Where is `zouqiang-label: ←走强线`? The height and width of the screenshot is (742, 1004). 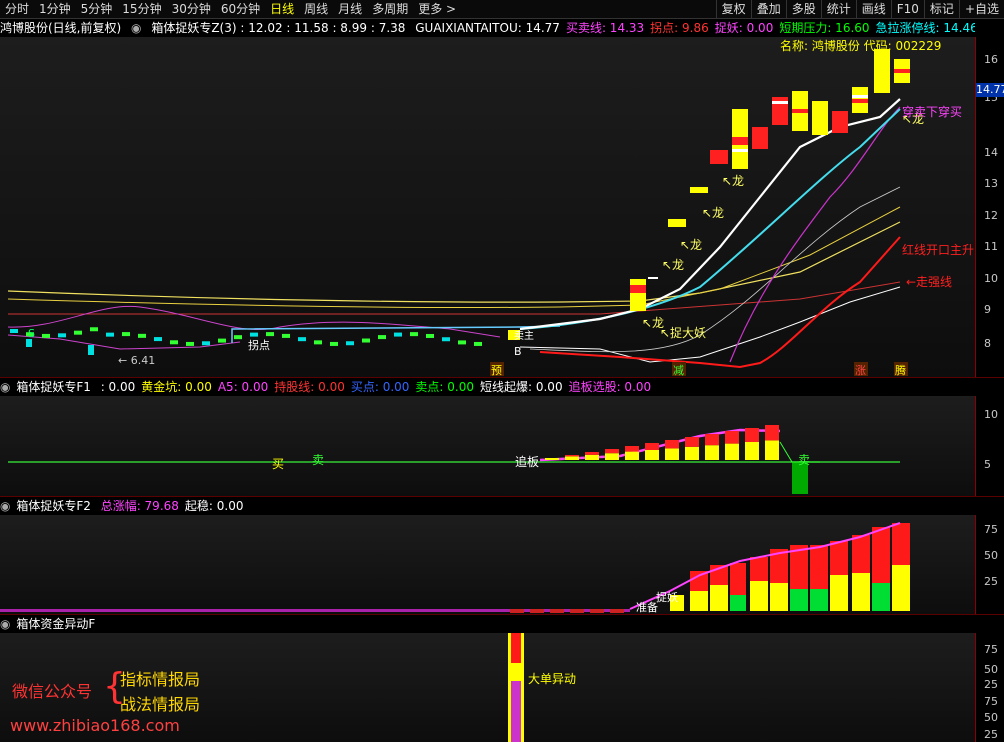
zouqiang-label: ←走强线 is located at coordinates (929, 282).